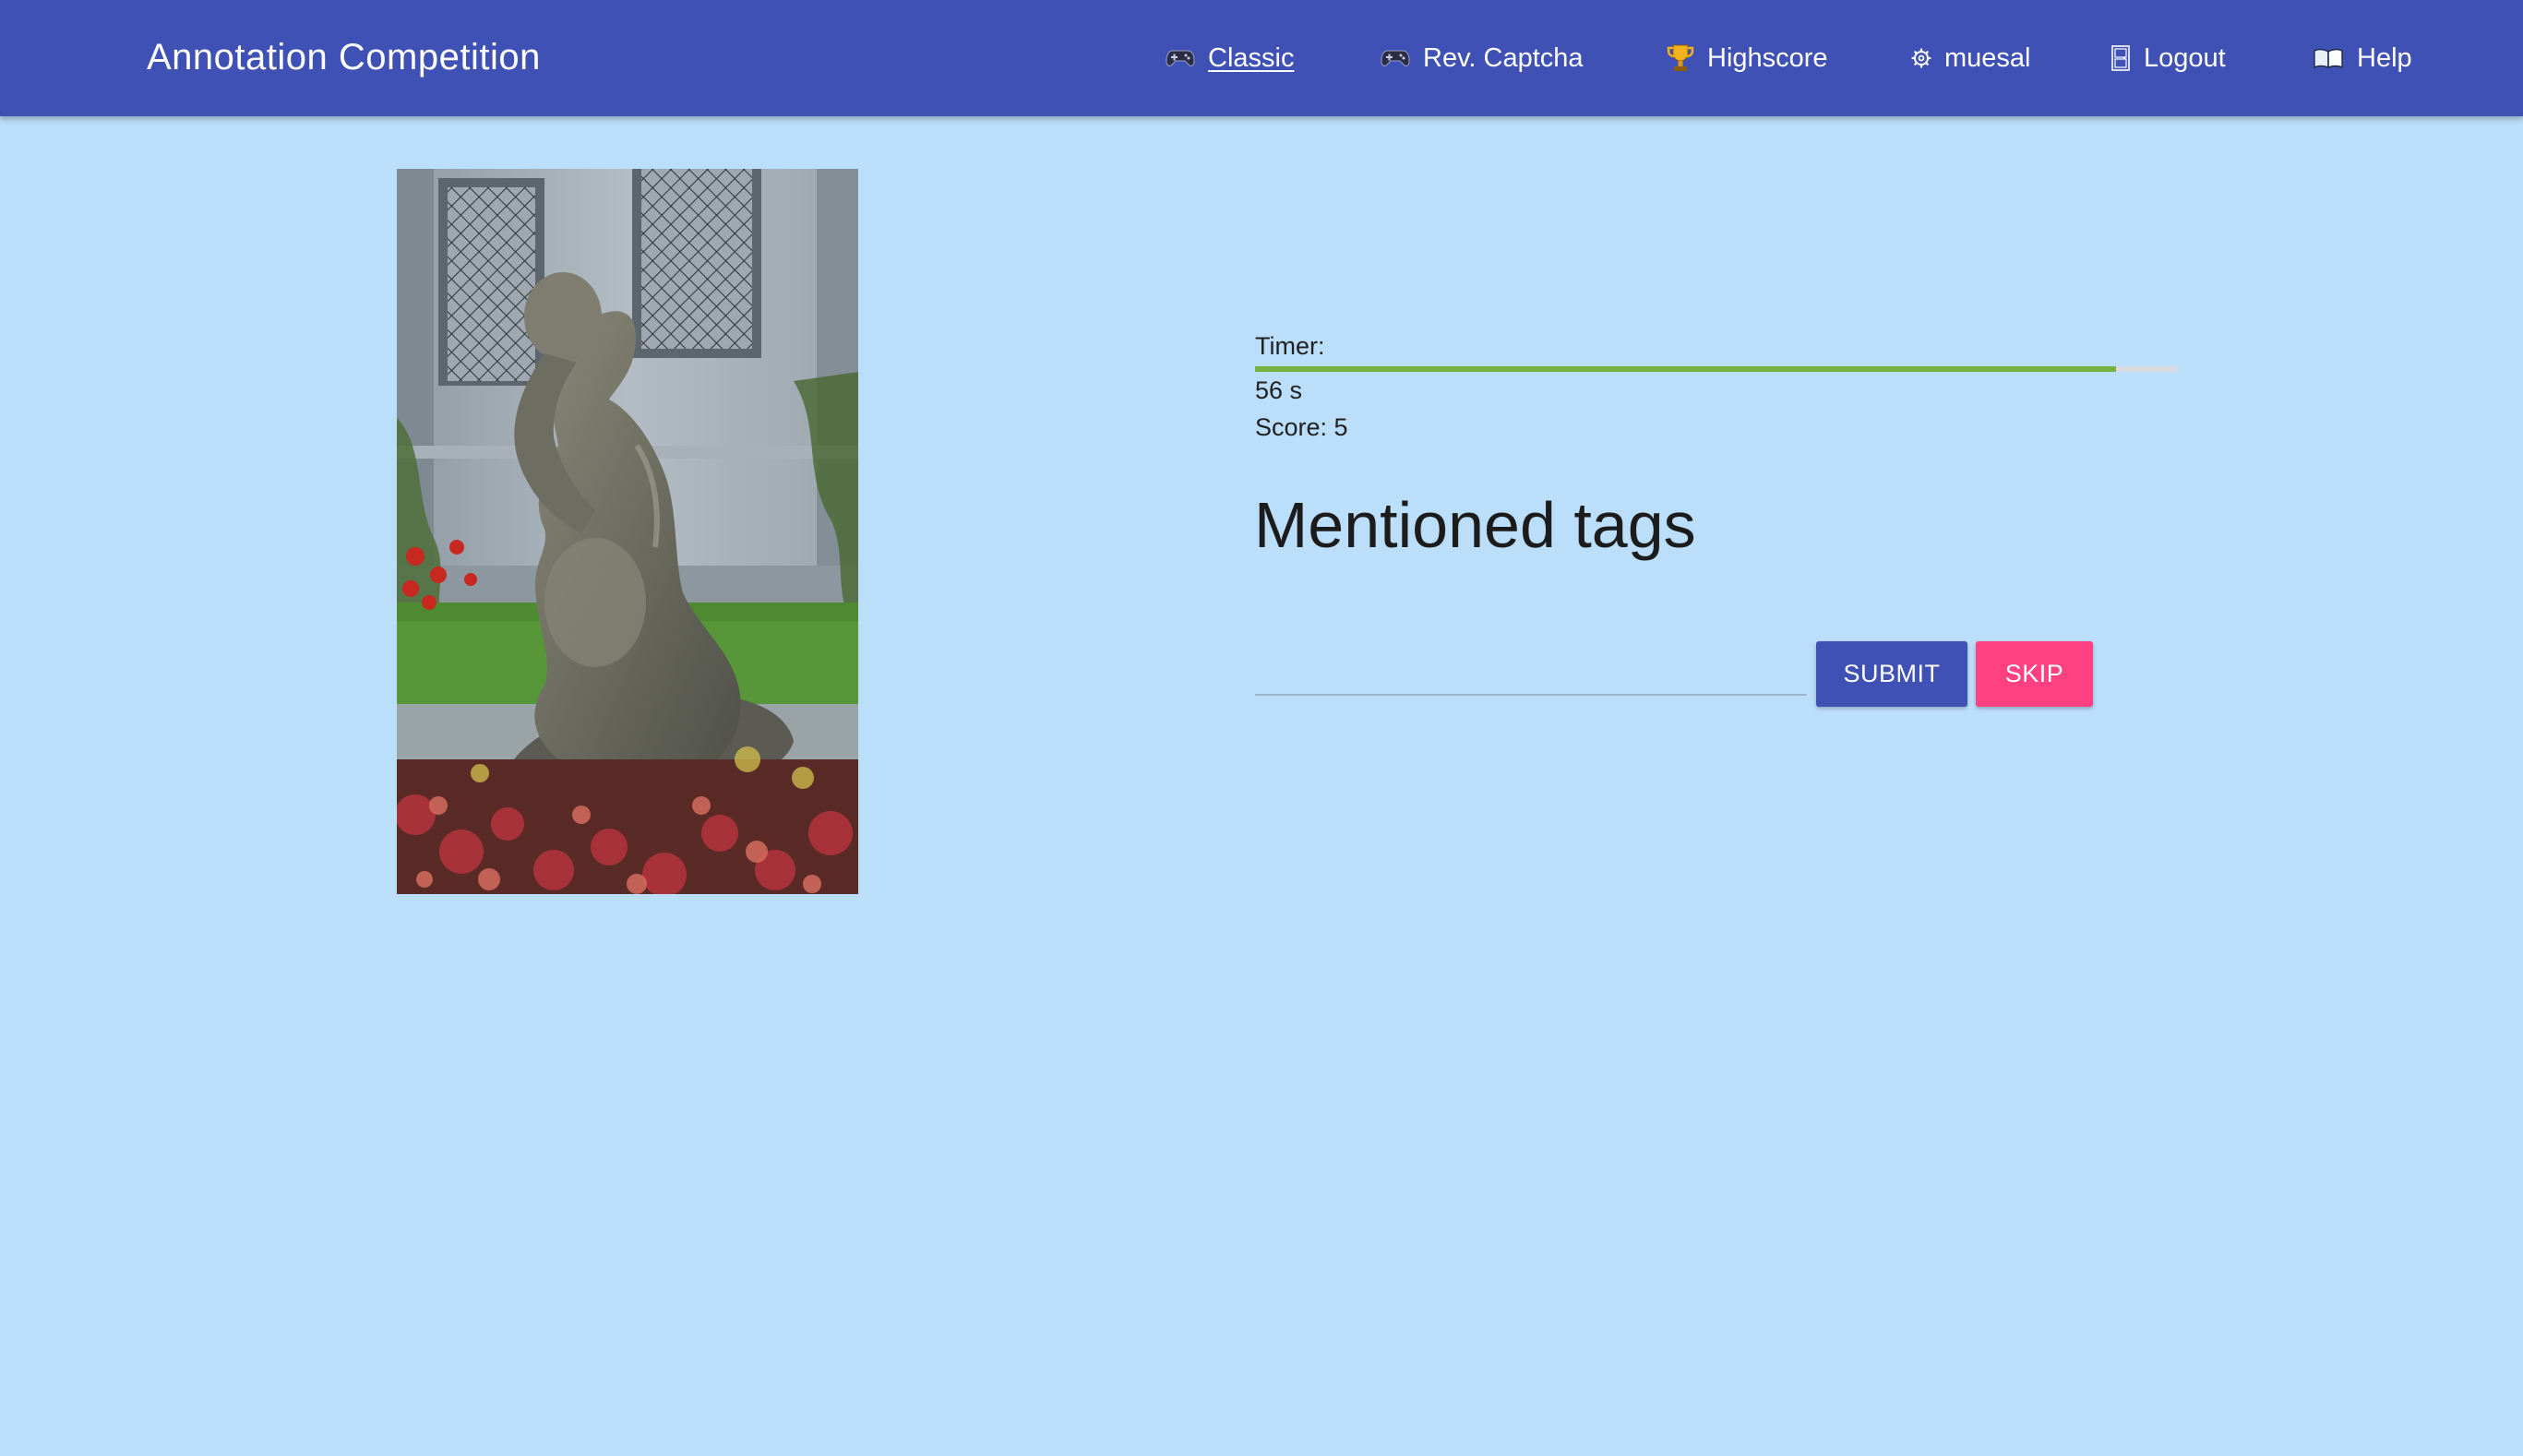 The width and height of the screenshot is (2523, 1456). I want to click on nav-user-label: muesal, so click(1987, 57).